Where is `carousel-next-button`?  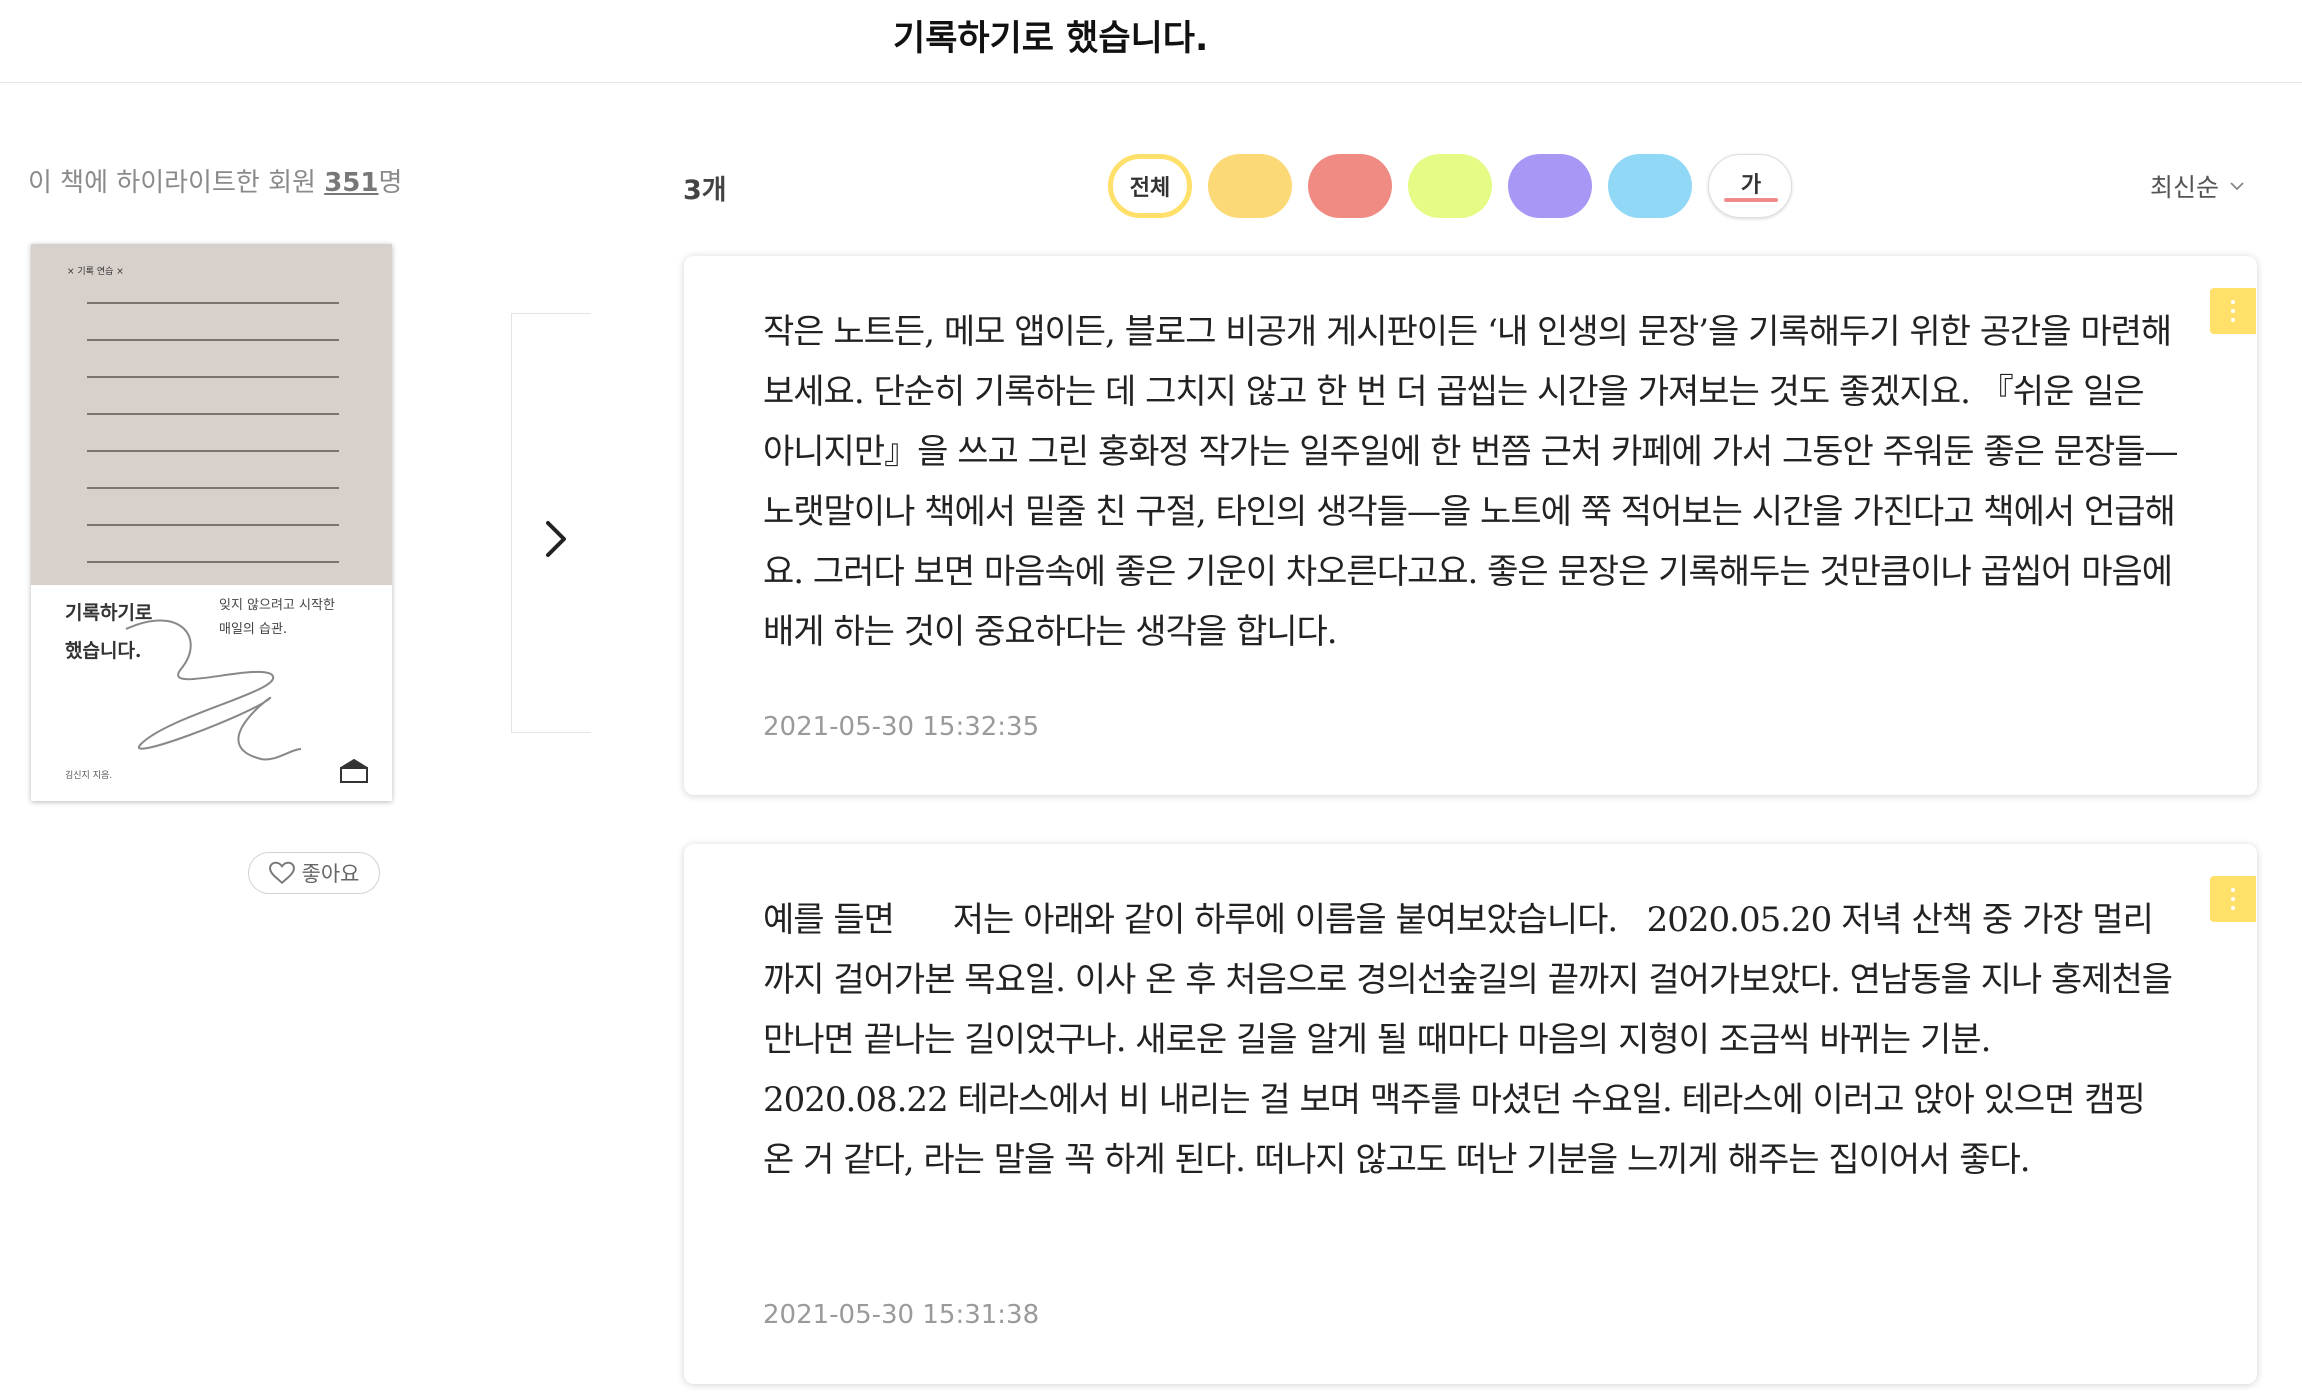 carousel-next-button is located at coordinates (556, 539).